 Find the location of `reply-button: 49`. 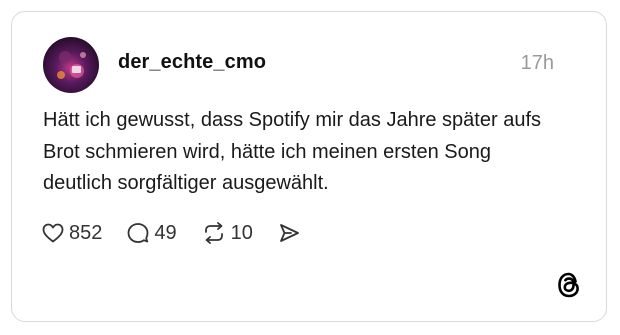

reply-button: 49 is located at coordinates (151, 233).